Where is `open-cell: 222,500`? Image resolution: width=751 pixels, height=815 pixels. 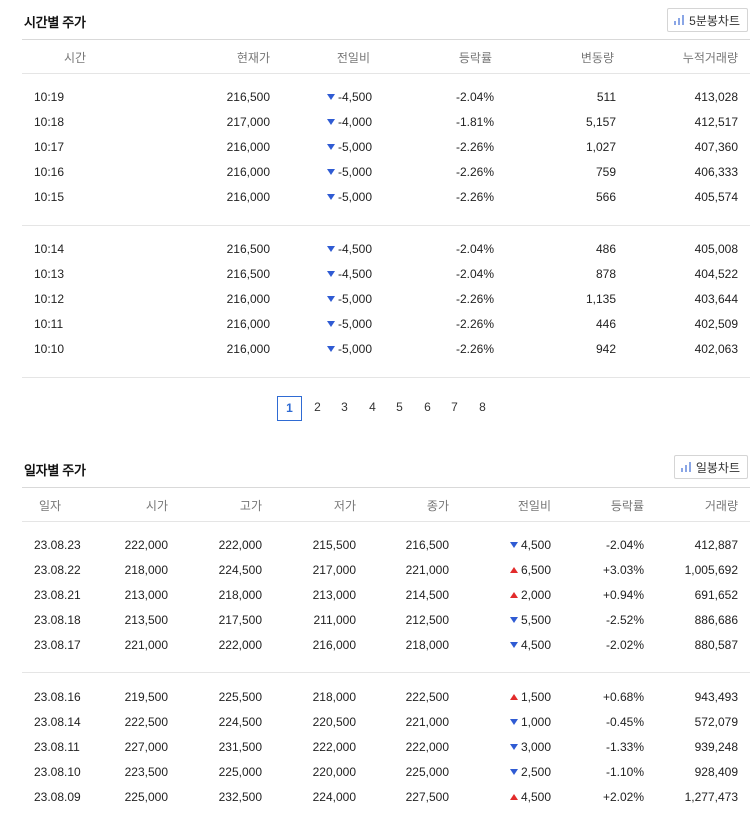 open-cell: 222,500 is located at coordinates (146, 722).